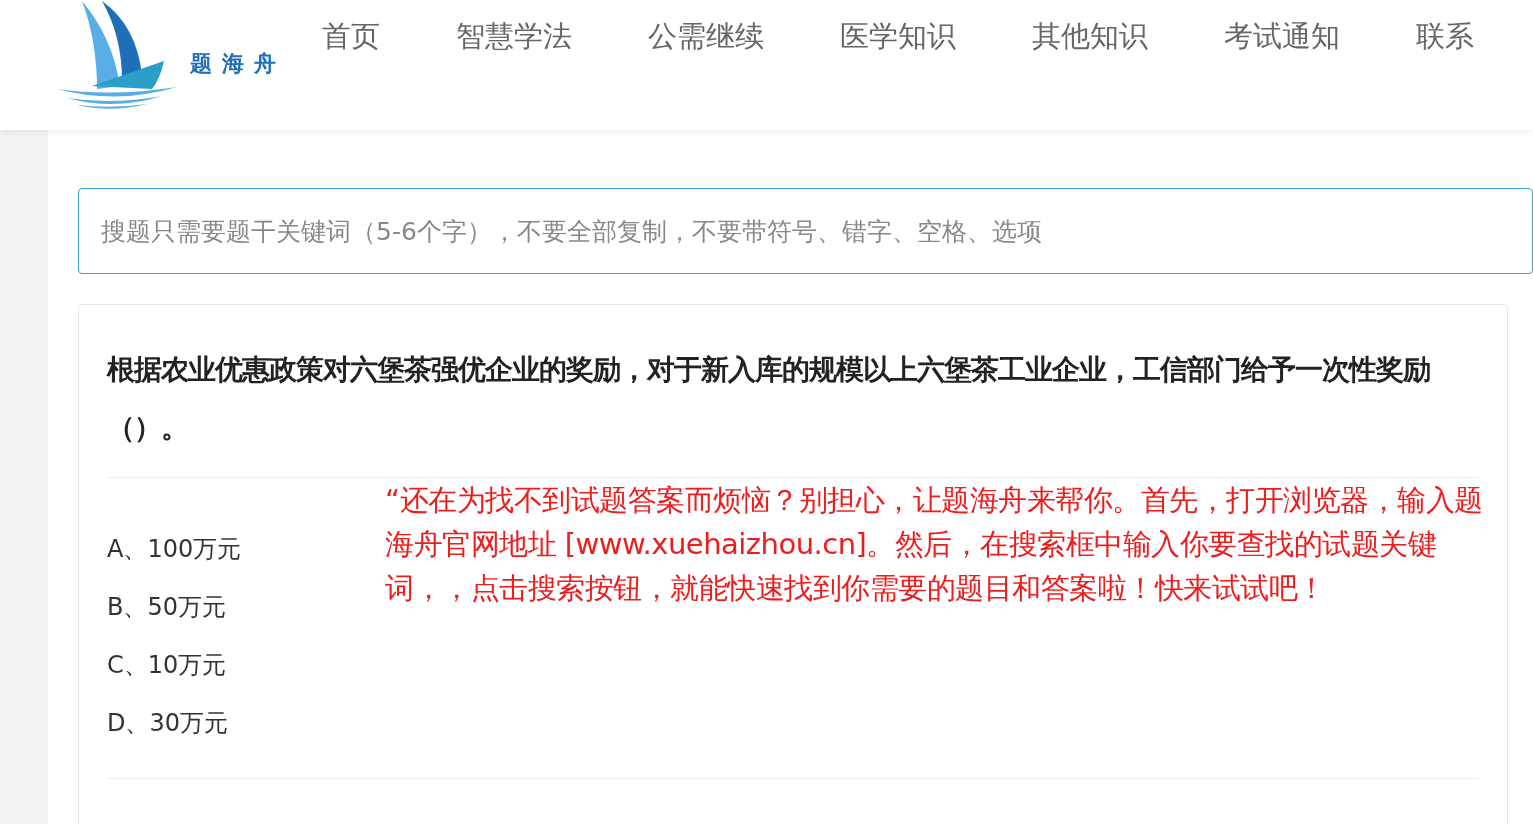  Describe the element at coordinates (246, 549) in the screenshot. I see `answer-option: A、100万元` at that location.